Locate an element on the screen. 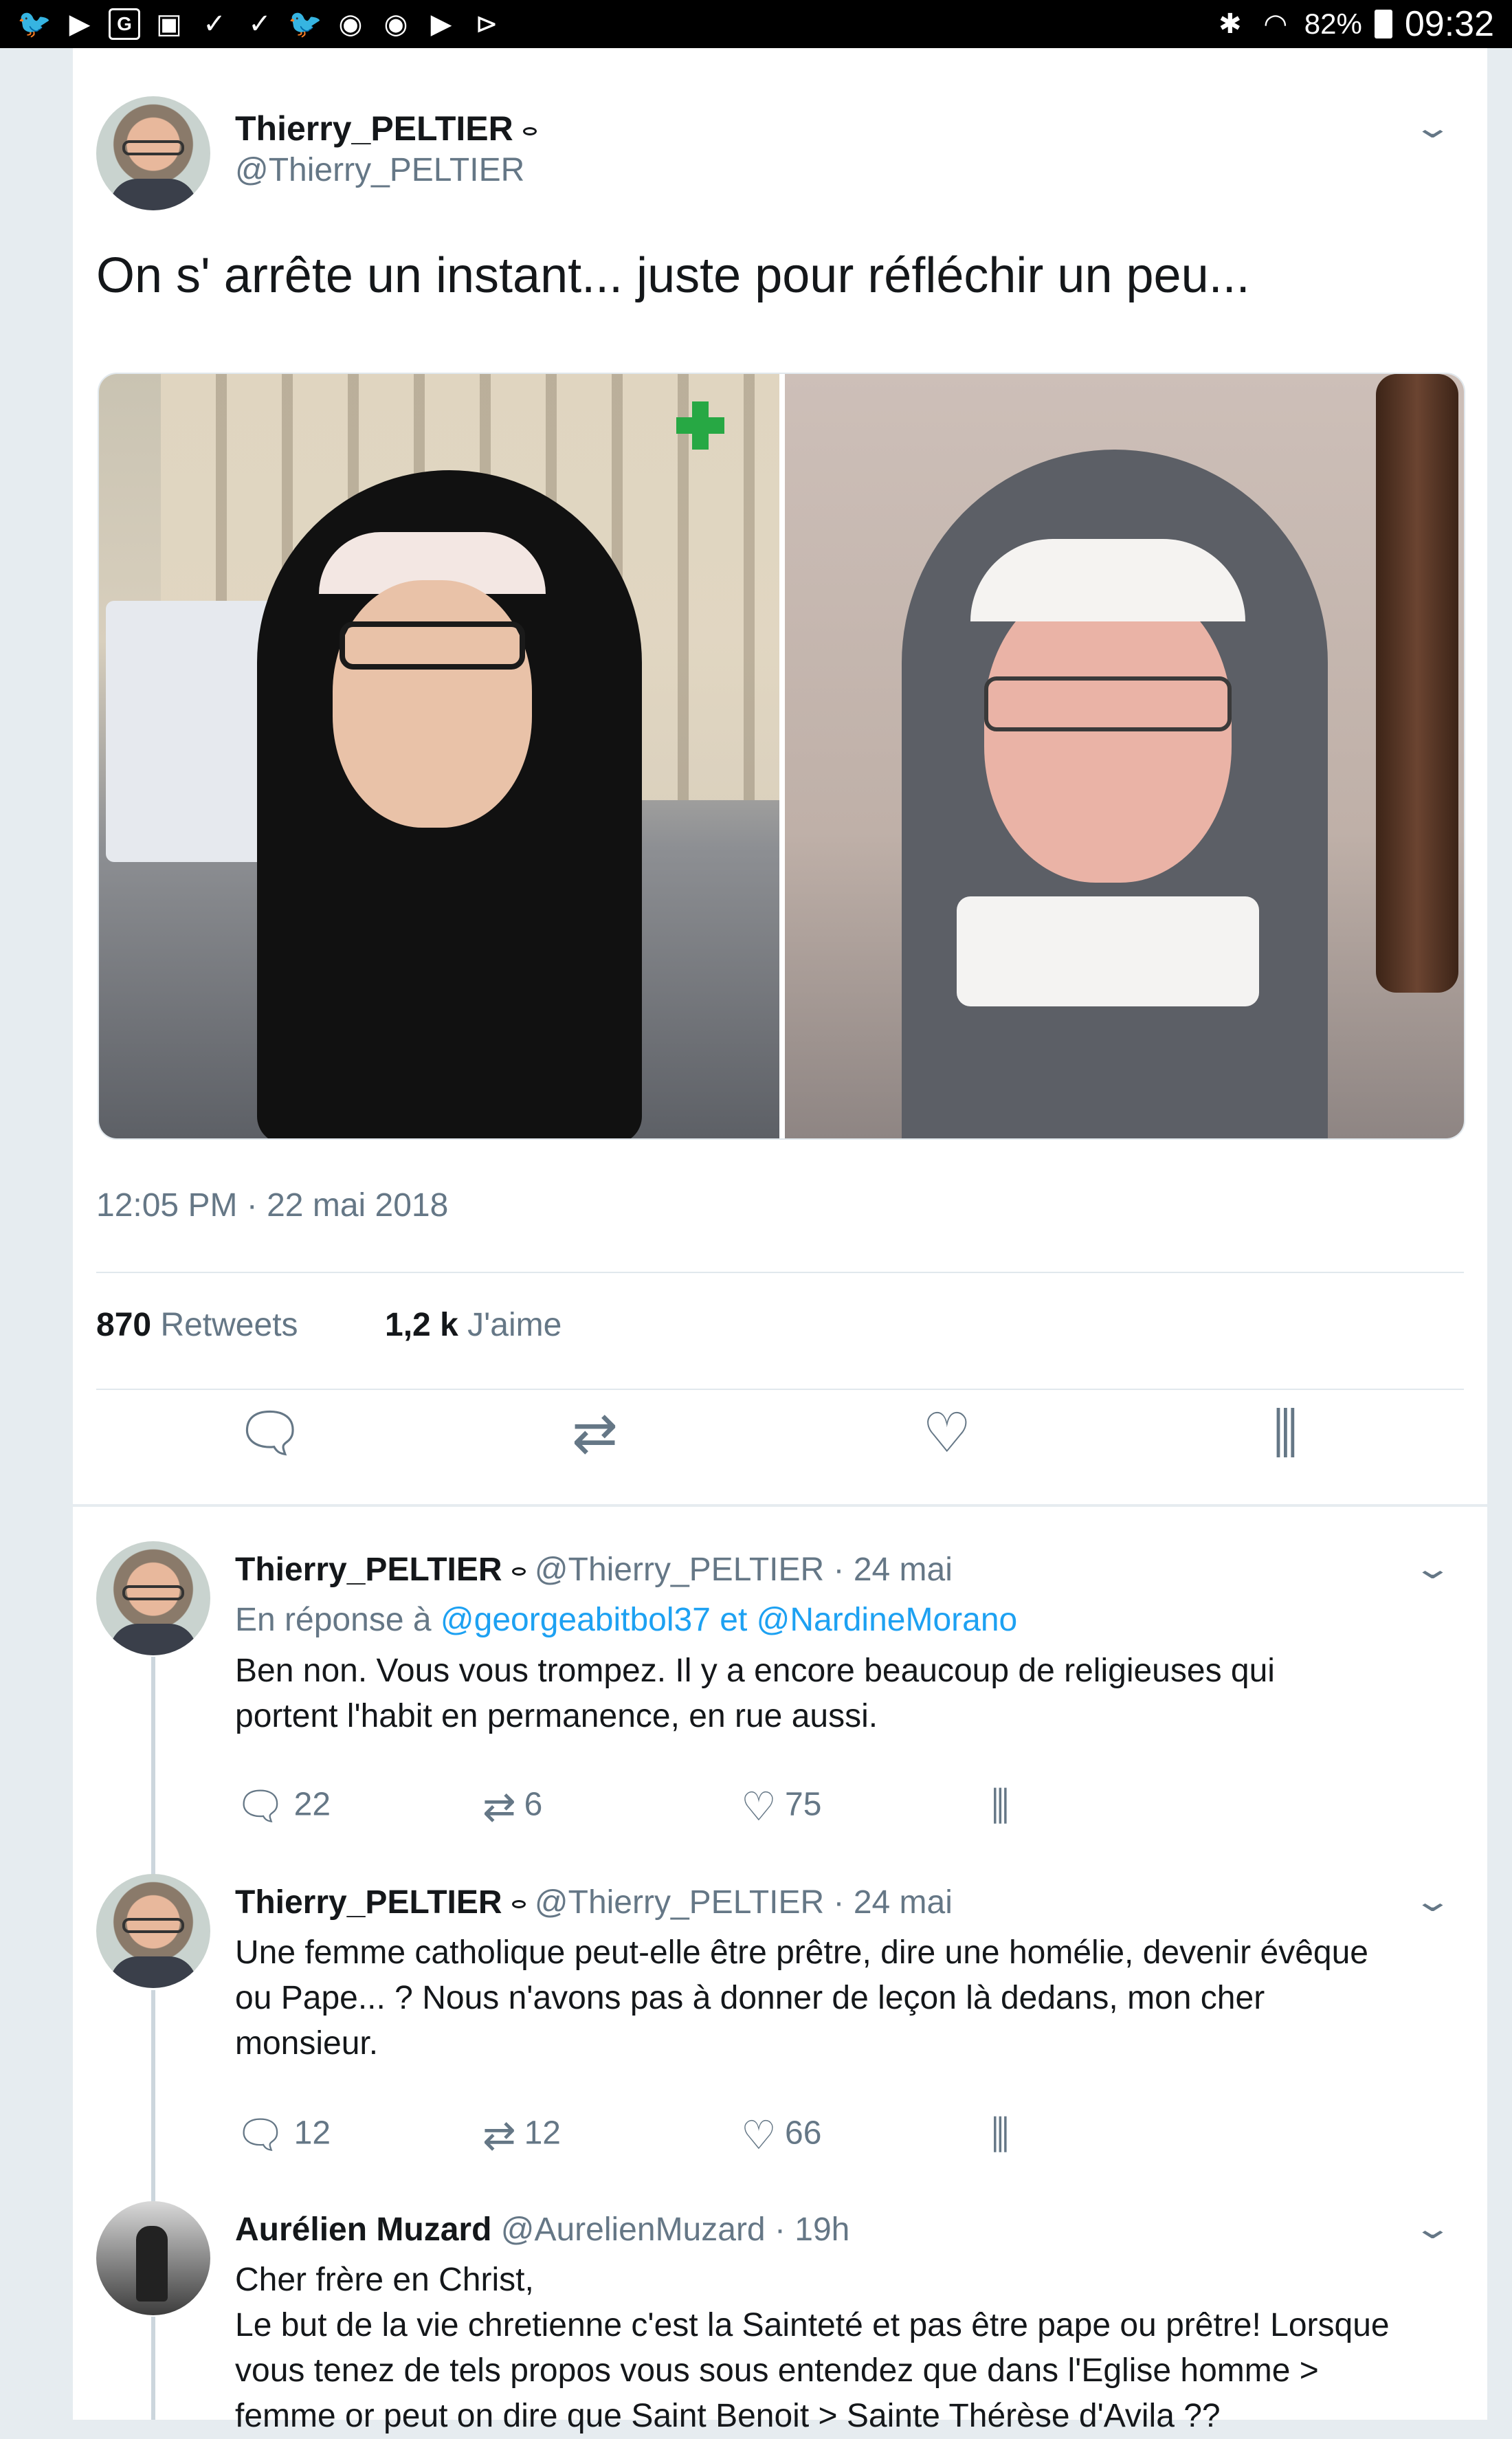  pharmacy-cross-icon is located at coordinates (700, 425).